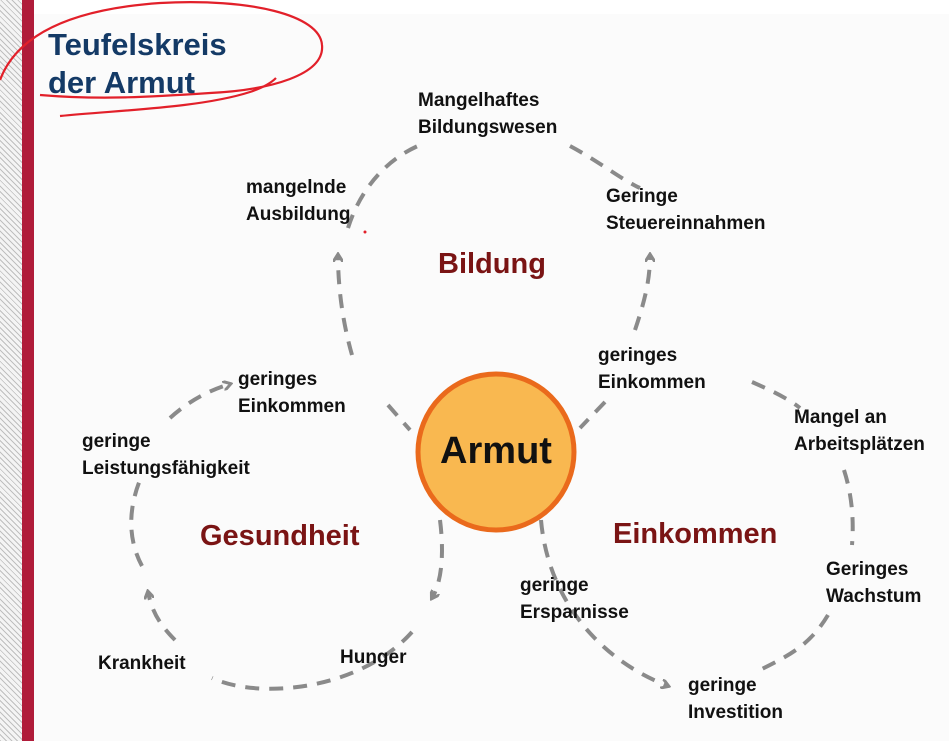 The image size is (949, 741). Describe the element at coordinates (280, 536) in the screenshot. I see `section-gesundheit: Gesundheit` at that location.